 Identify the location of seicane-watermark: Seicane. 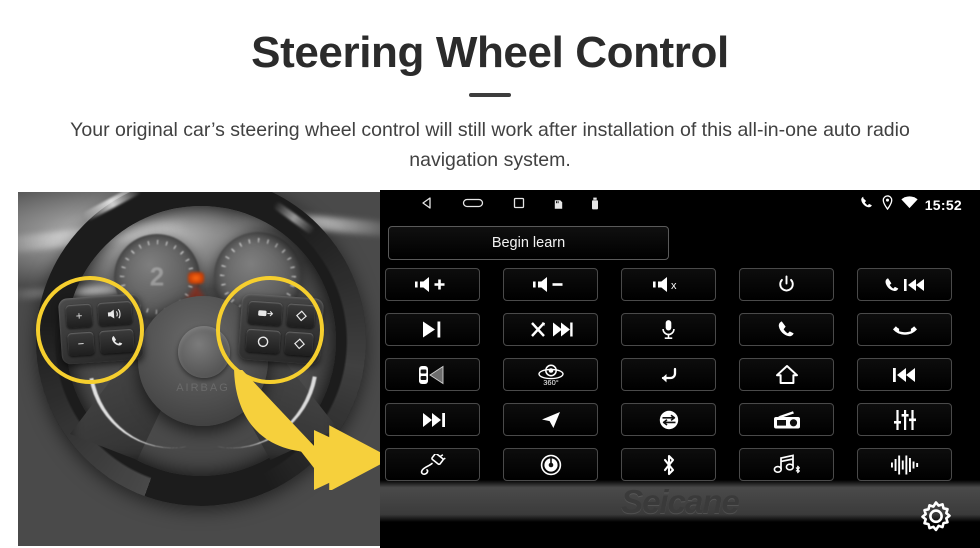
(680, 501).